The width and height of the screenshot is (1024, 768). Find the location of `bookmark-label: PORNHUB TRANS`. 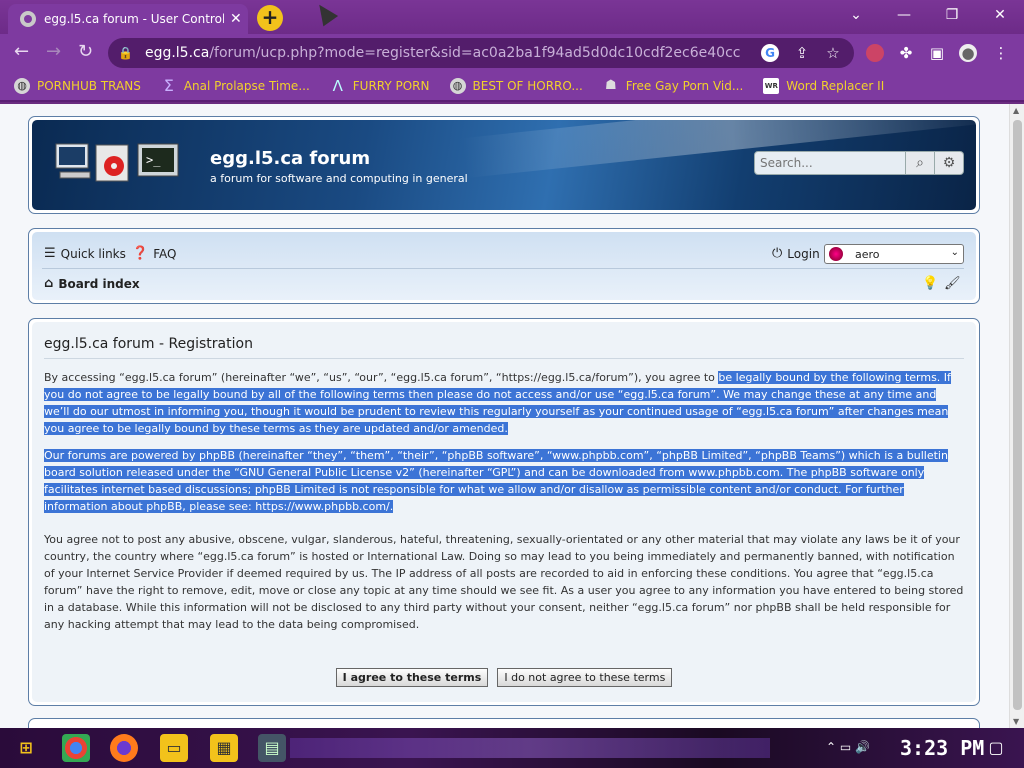

bookmark-label: PORNHUB TRANS is located at coordinates (89, 86).